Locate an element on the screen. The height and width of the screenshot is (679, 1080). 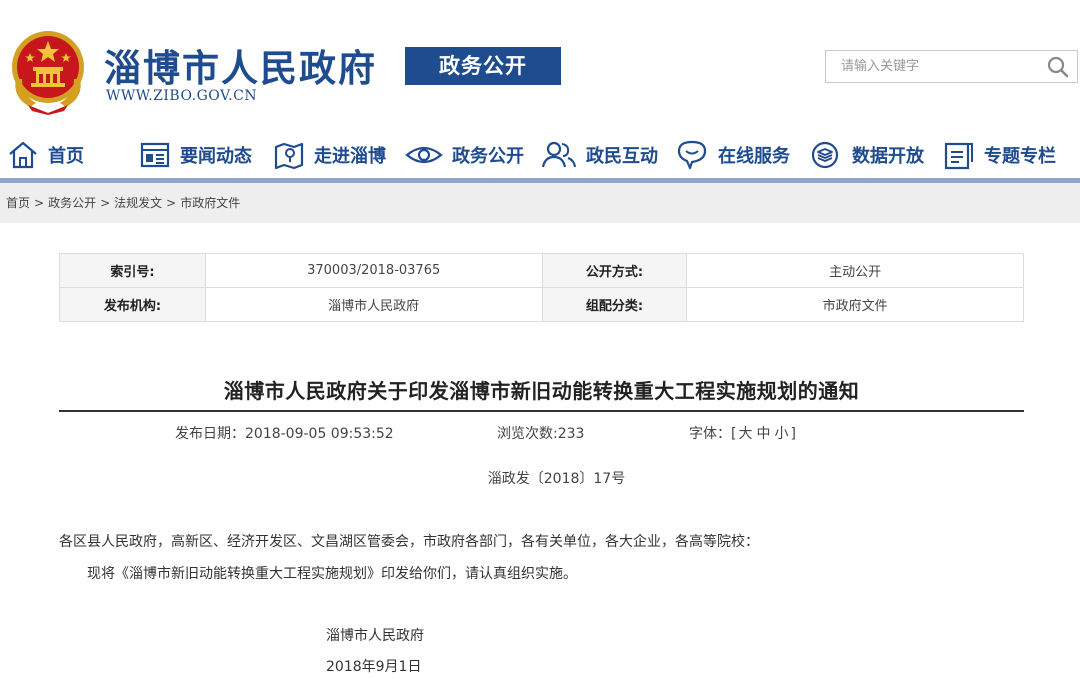
article-title: 淄博市人民政府关于印发淄博市新旧动能转换重大工程实施规划的通知 is located at coordinates (541, 391).